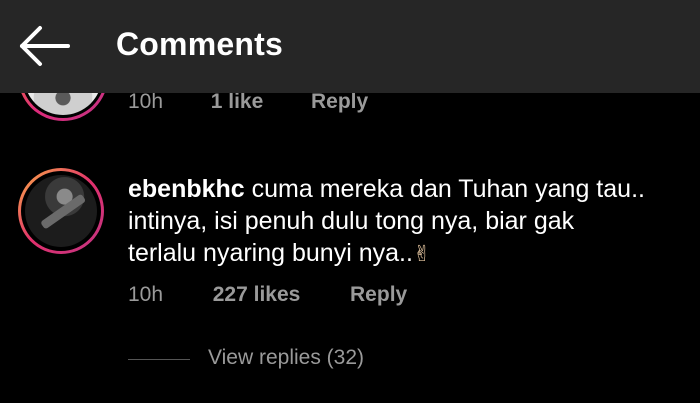 This screenshot has width=700, height=403. Describe the element at coordinates (199, 44) in the screenshot. I see `page-title: Comments` at that location.